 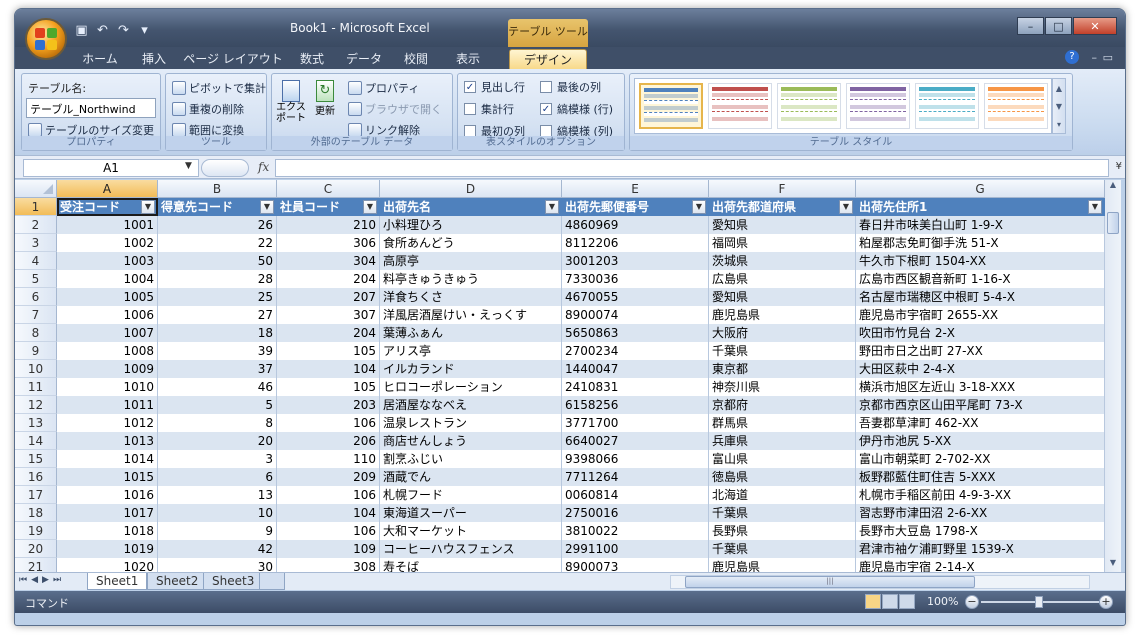 I want to click on zoom-slider-knob, so click(x=1039, y=602).